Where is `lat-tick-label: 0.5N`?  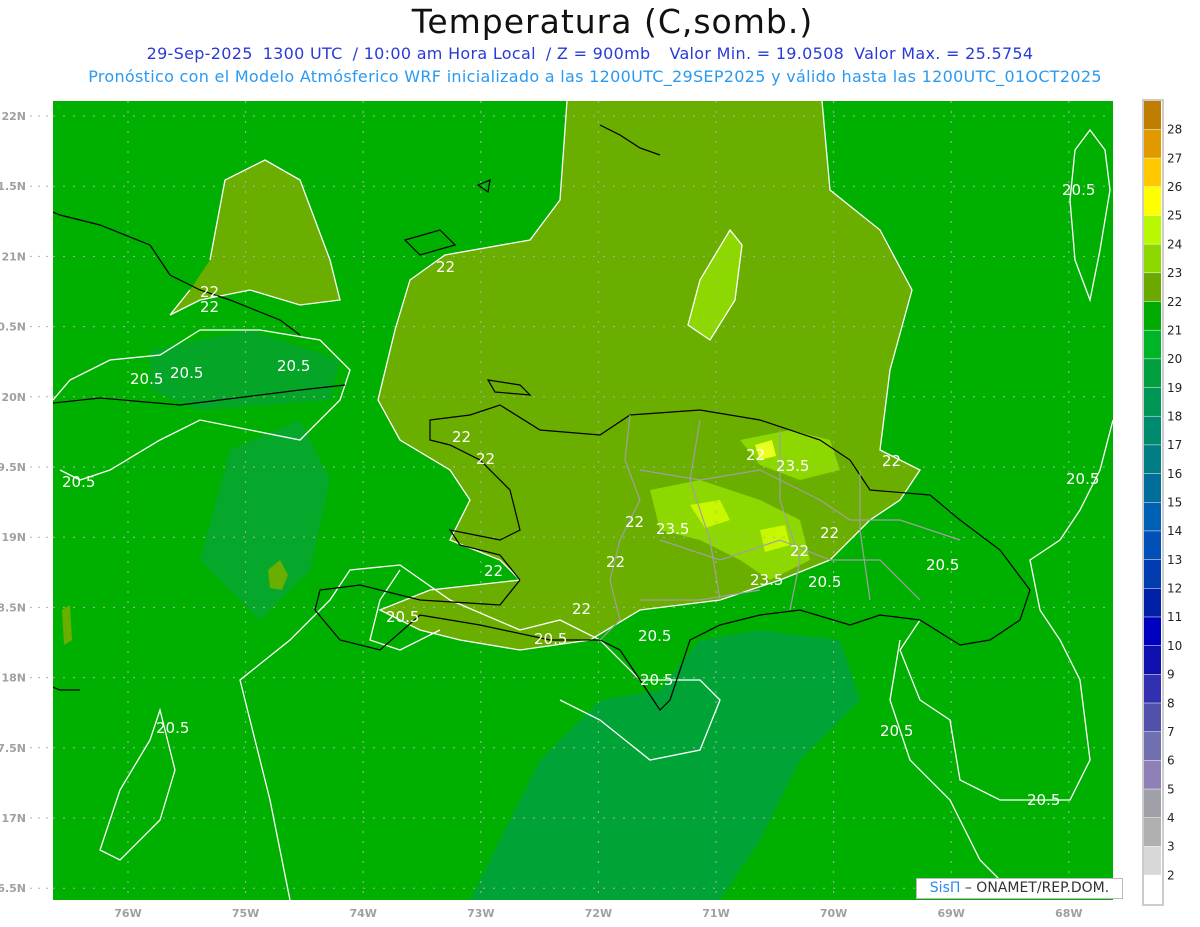
lat-tick-label: 0.5N is located at coordinates (13, 327).